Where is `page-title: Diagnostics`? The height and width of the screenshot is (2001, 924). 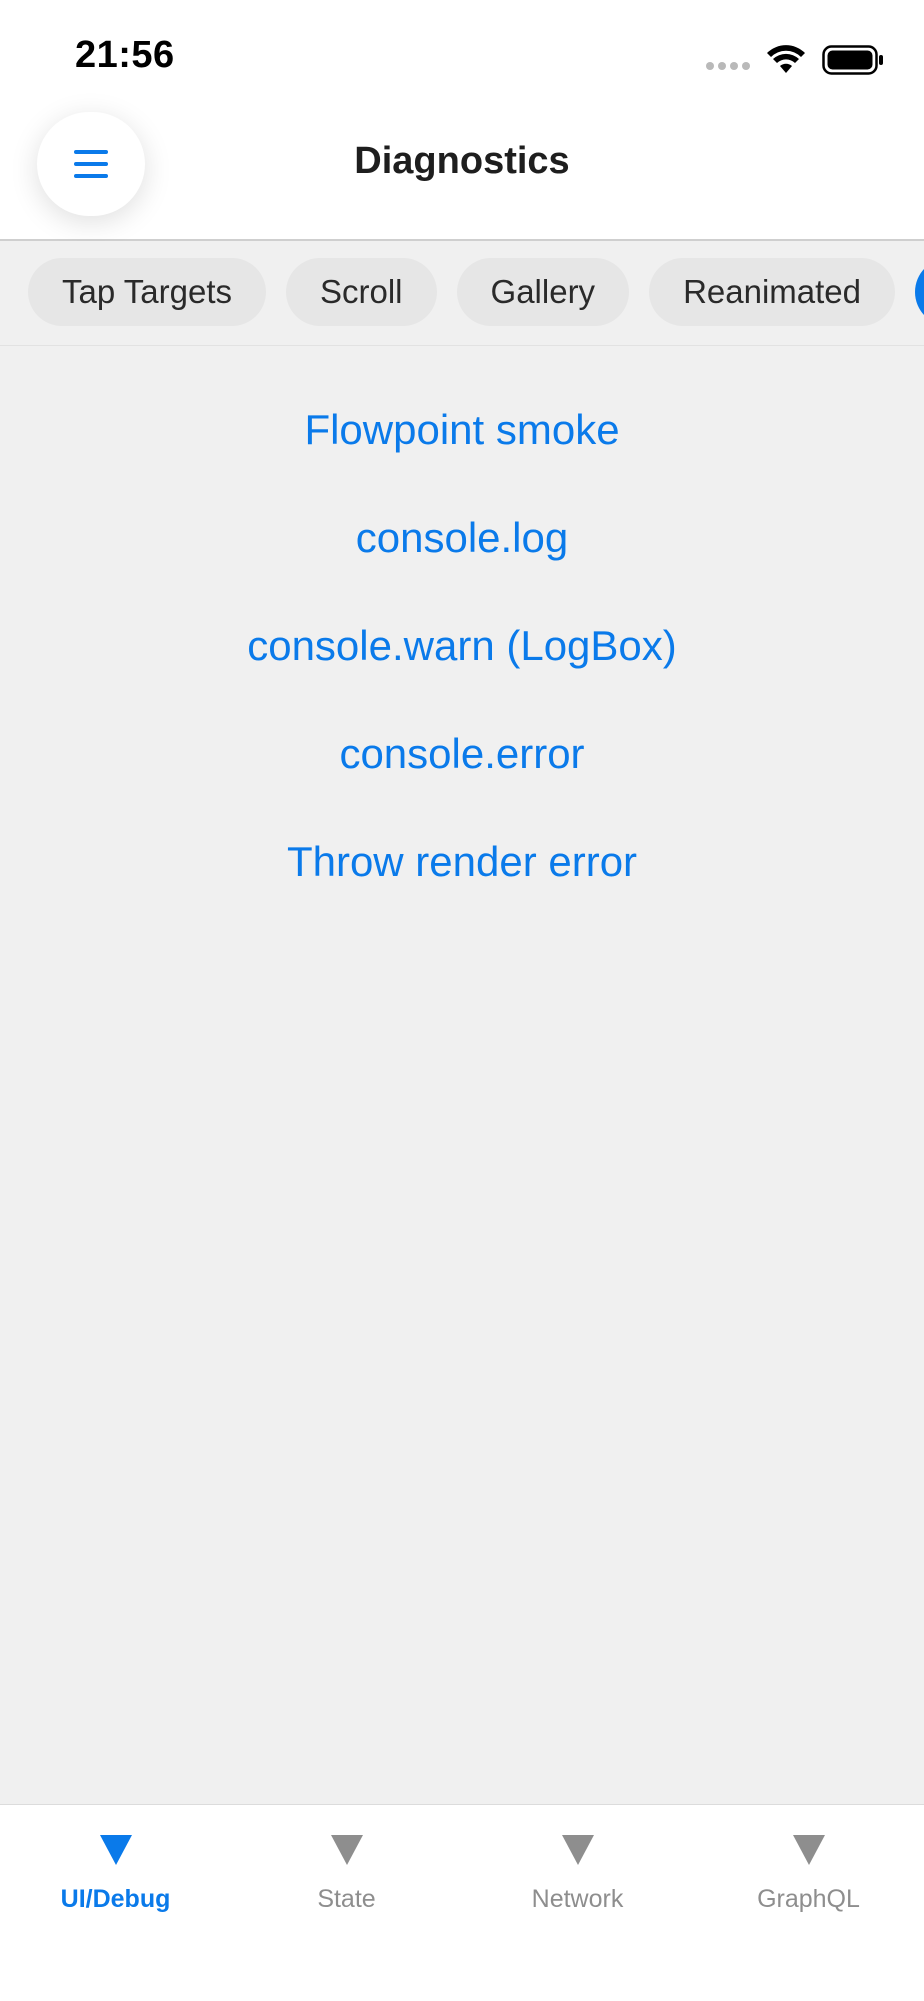
page-title: Diagnostics is located at coordinates (462, 161).